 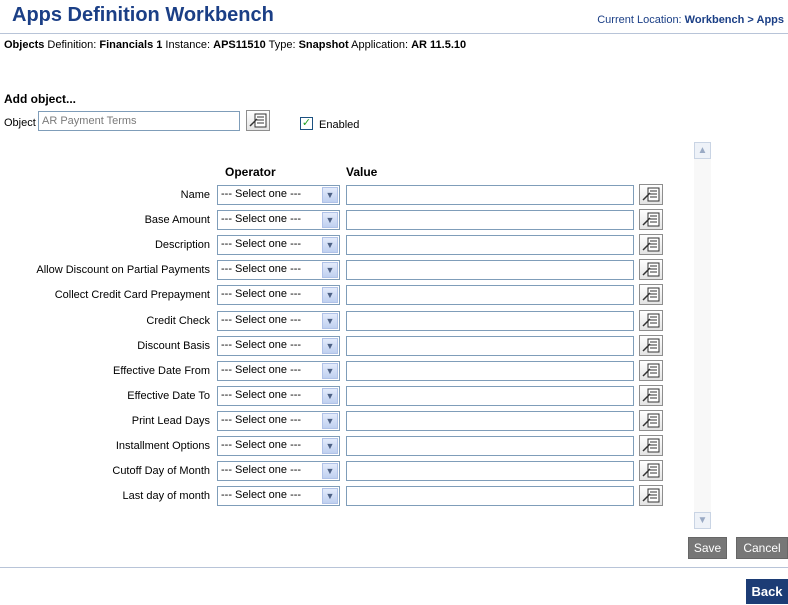 What do you see at coordinates (641, 20) in the screenshot?
I see `breadcrumb-prefix: Current Location:` at bounding box center [641, 20].